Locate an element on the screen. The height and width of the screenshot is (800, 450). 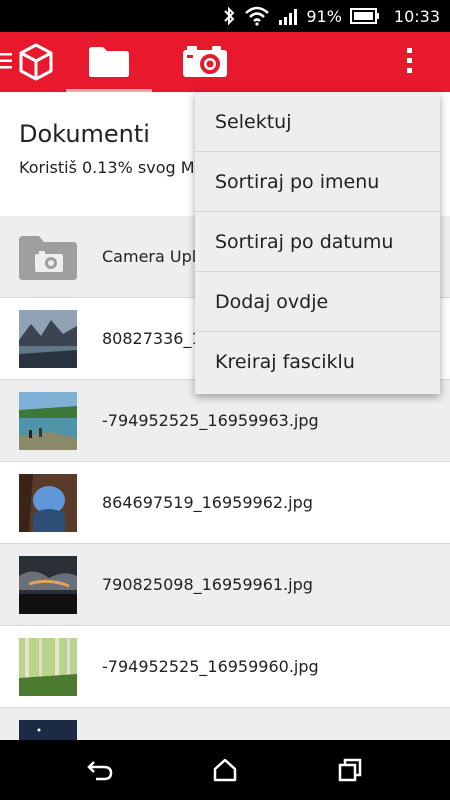
image-thumbnail-cloudy-sky is located at coordinates (48, 584).